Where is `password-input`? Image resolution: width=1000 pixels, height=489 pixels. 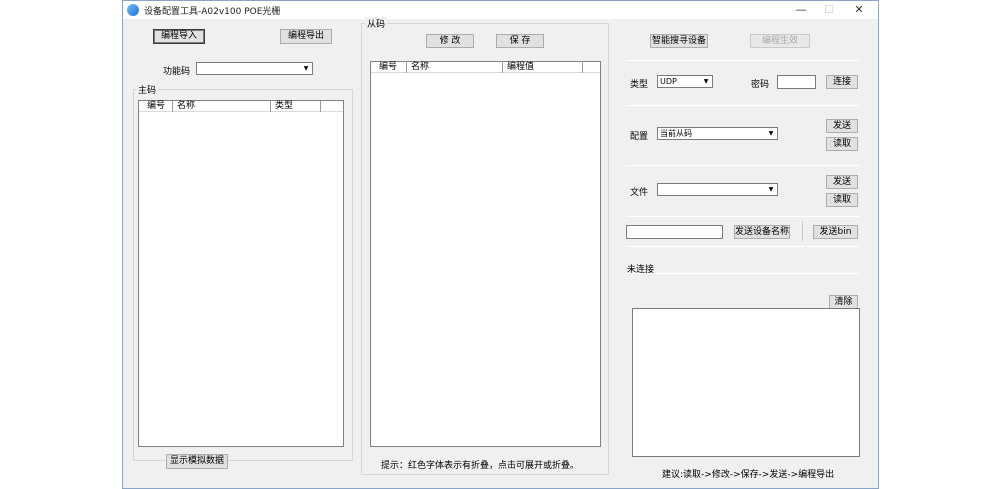
password-input is located at coordinates (796, 82).